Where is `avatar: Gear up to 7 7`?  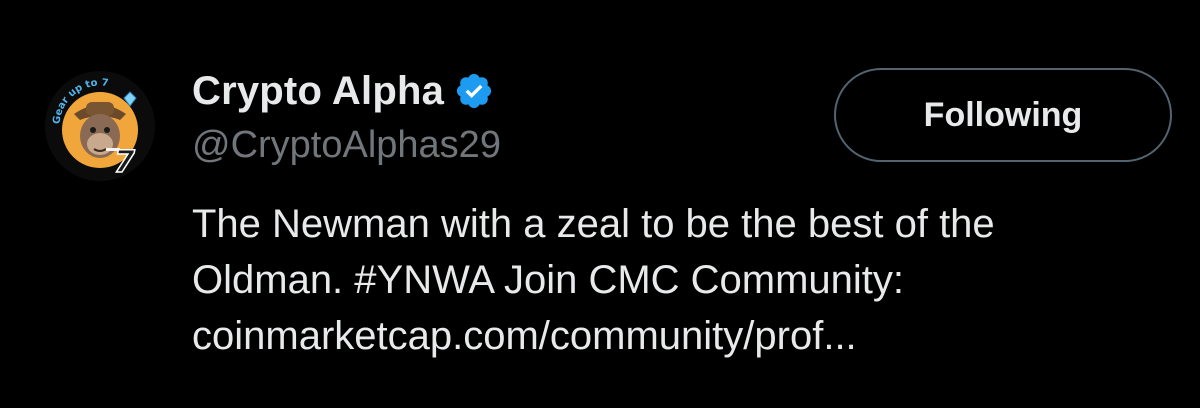 avatar: Gear up to 7 7 is located at coordinates (100, 126).